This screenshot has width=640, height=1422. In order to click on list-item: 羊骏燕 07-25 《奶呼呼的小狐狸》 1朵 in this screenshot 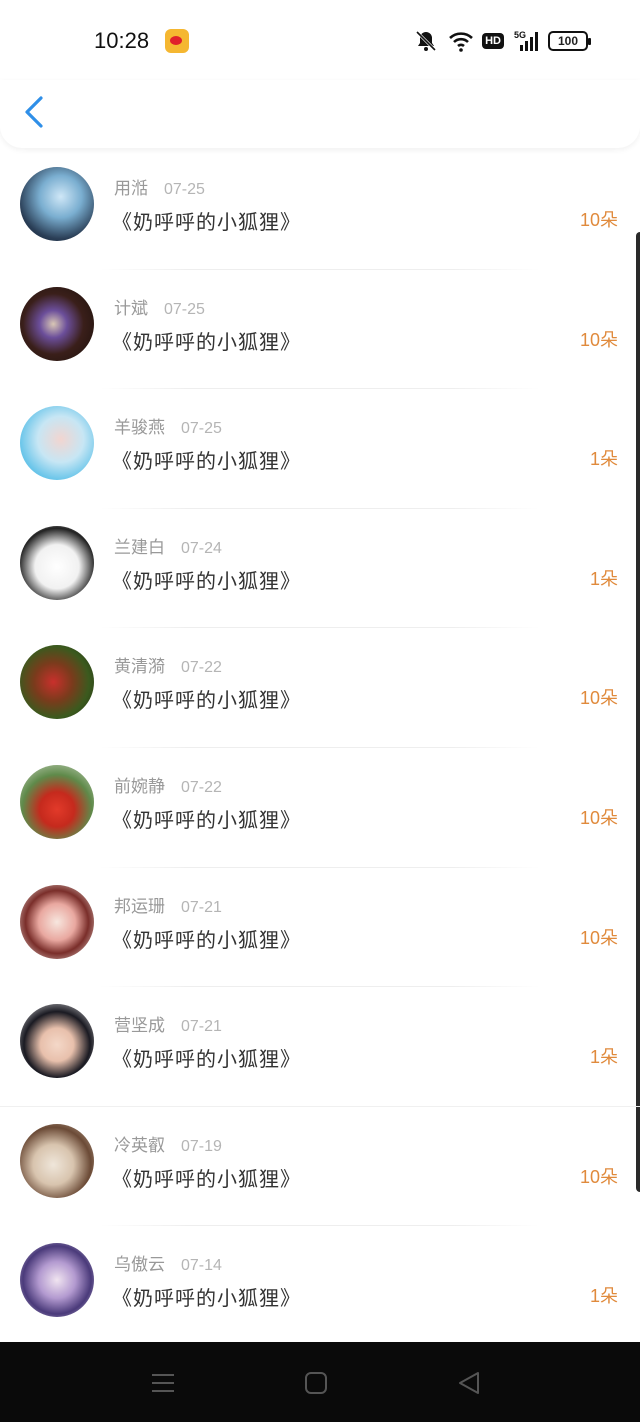, I will do `click(320, 449)`.